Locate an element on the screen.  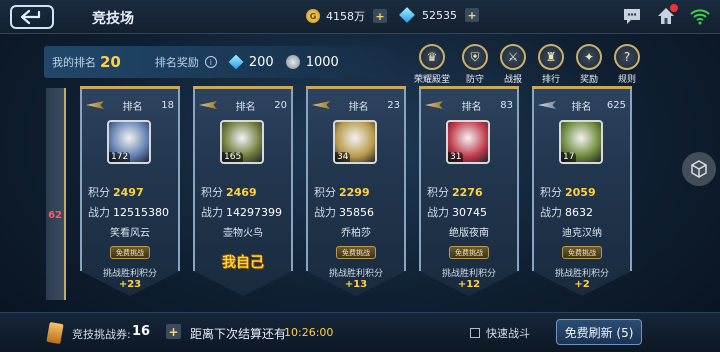
next-settle-time: 10:26:00 is located at coordinates (309, 332).